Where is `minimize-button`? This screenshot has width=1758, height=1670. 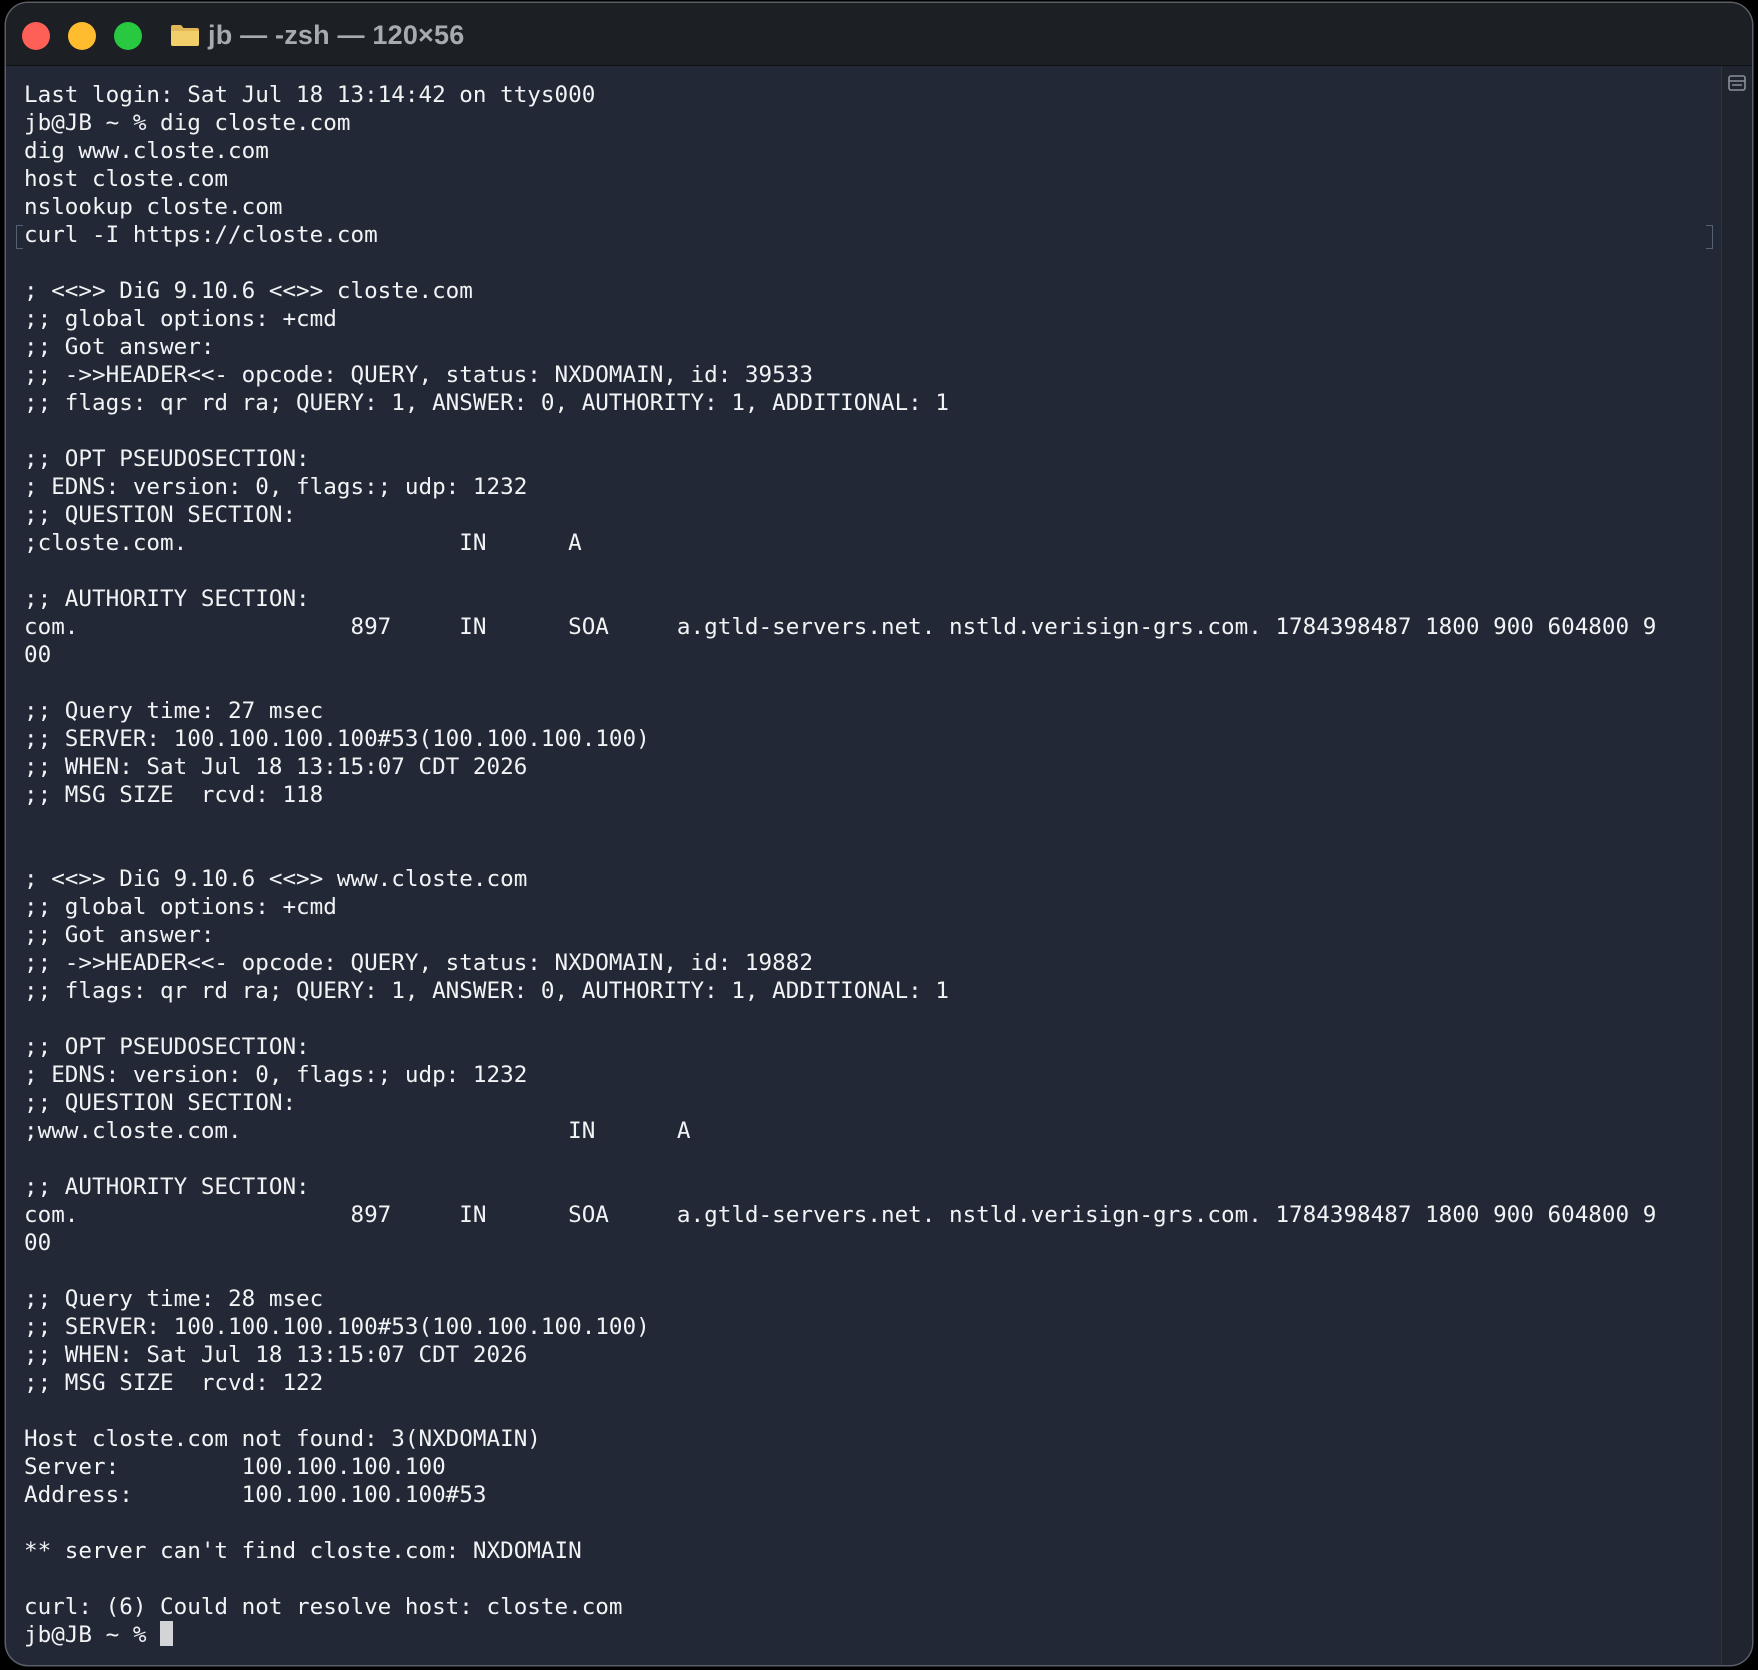
minimize-button is located at coordinates (82, 36).